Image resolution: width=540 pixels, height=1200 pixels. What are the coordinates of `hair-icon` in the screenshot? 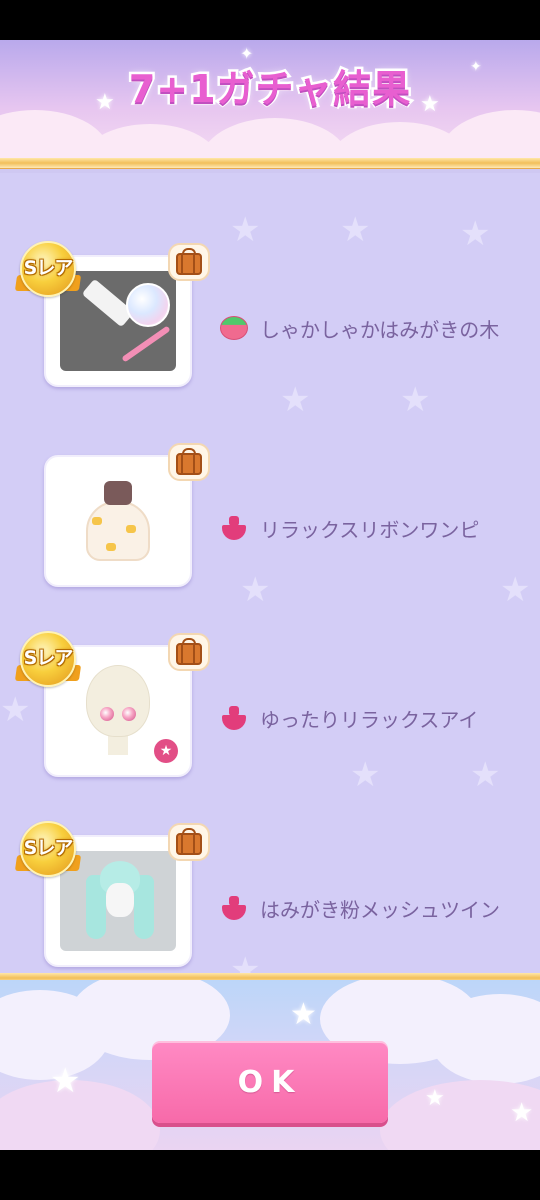 It's located at (120, 901).